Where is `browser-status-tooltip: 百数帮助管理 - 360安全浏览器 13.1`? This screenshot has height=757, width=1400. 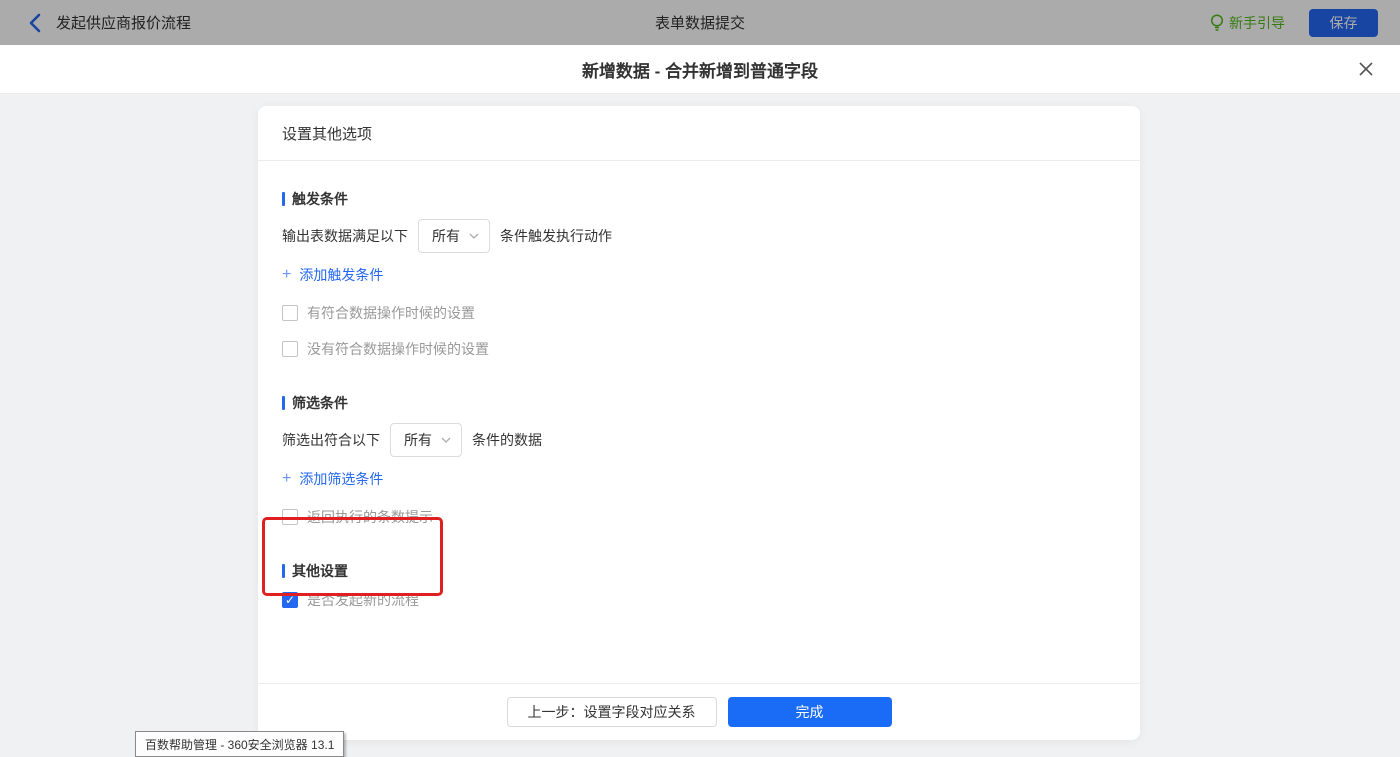
browser-status-tooltip: 百数帮助管理 - 360安全浏览器 13.1 is located at coordinates (240, 744).